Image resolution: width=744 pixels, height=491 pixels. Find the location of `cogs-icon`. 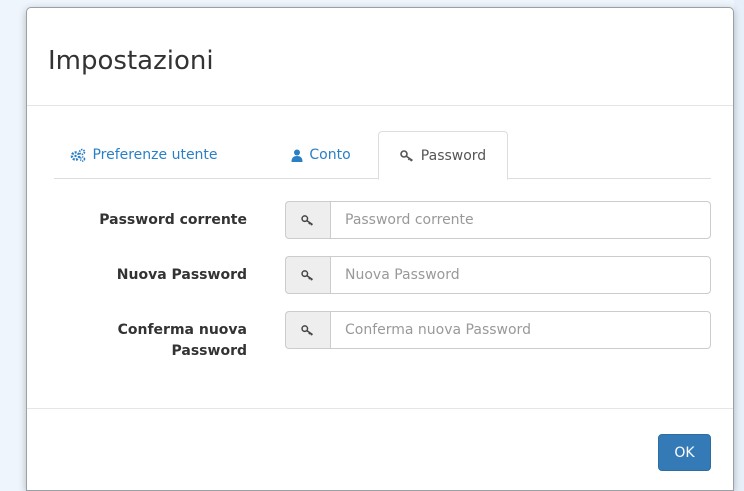

cogs-icon is located at coordinates (78, 155).